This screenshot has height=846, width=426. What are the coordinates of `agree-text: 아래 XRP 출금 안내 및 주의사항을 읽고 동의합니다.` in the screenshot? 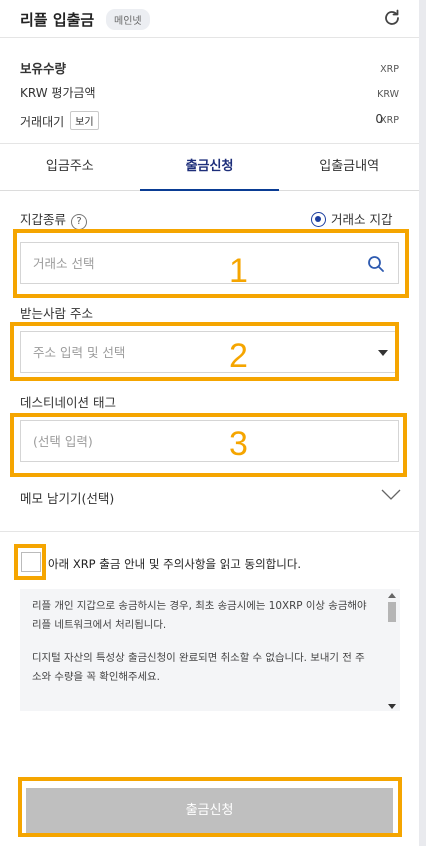 It's located at (175, 564).